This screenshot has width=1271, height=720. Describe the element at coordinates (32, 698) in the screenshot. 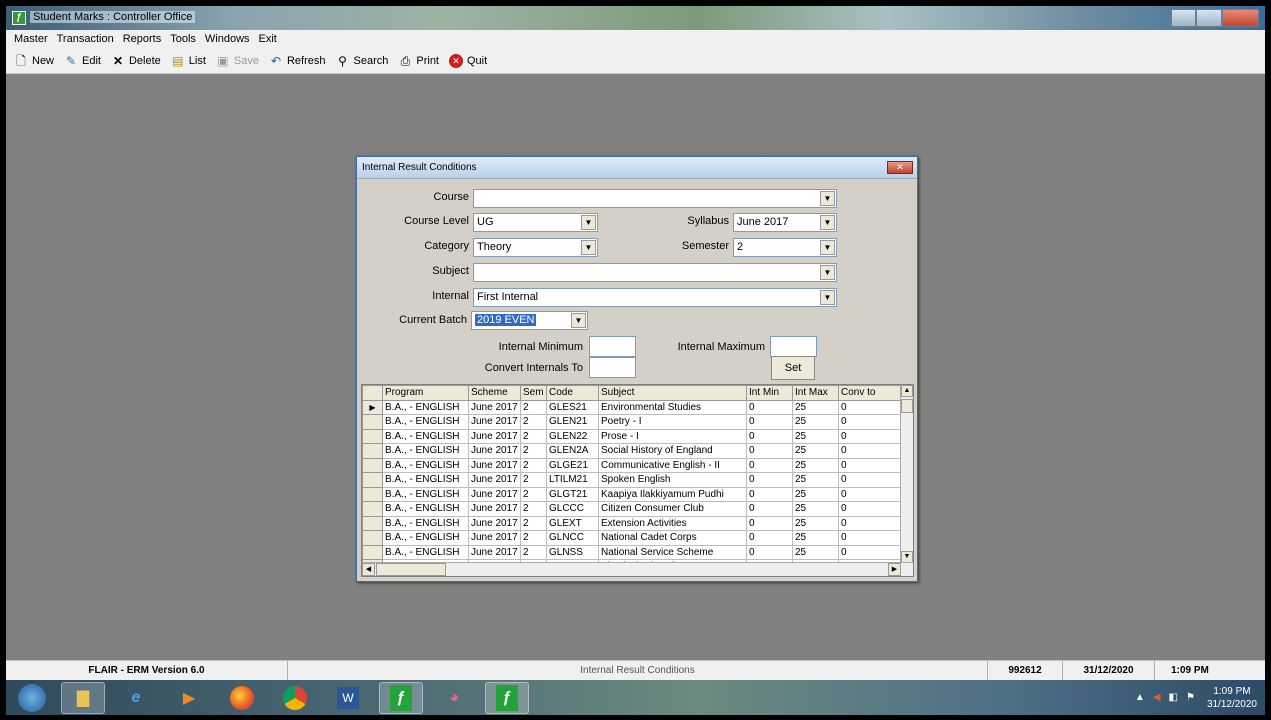

I see `start-button` at that location.